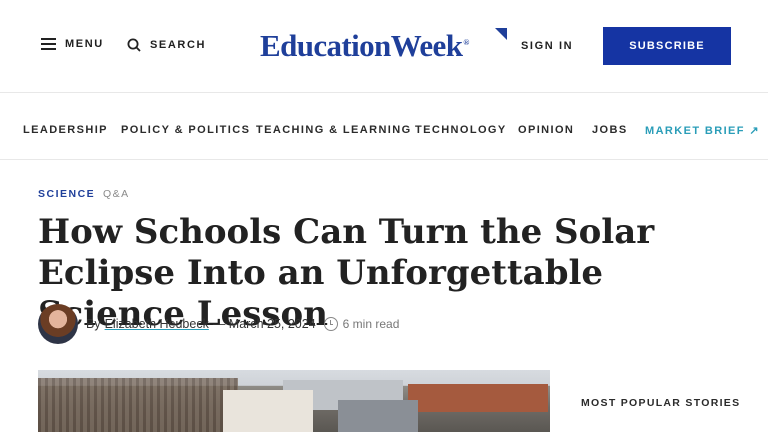  Describe the element at coordinates (371, 324) in the screenshot. I see `read-time: 6 min read` at that location.